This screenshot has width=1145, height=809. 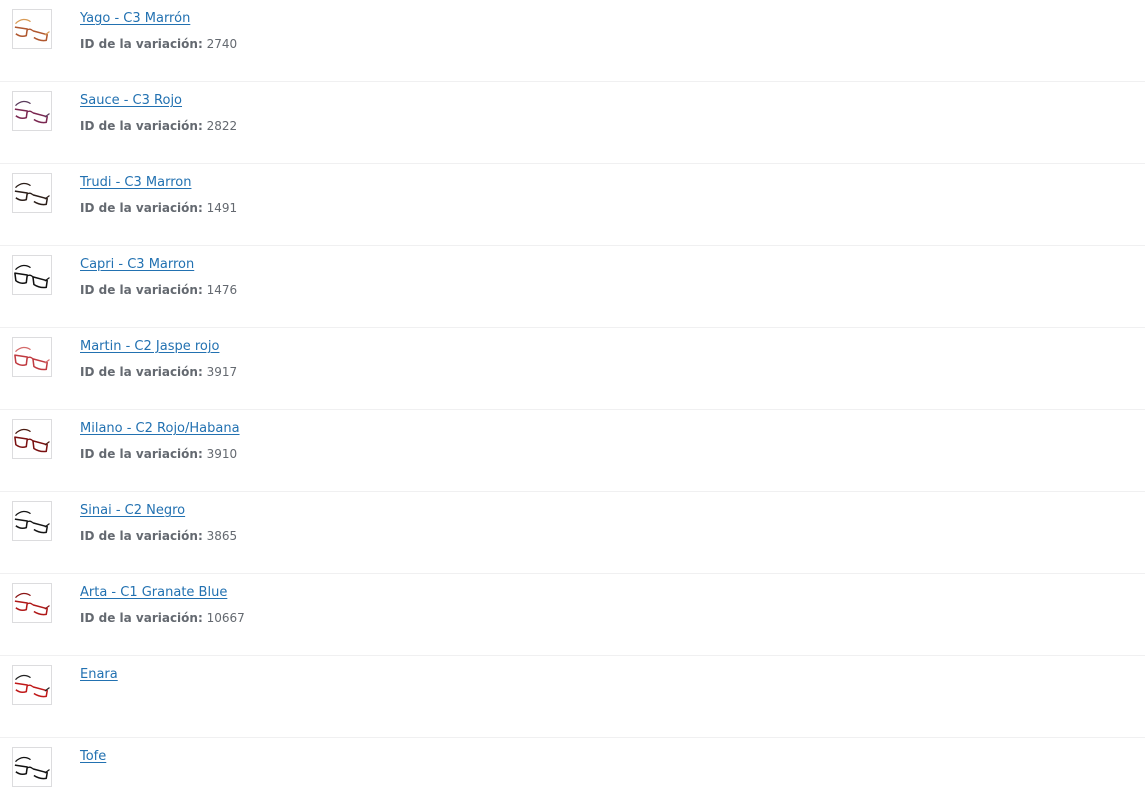 I want to click on product-link: Sinai - C2 Negro, so click(x=132, y=511).